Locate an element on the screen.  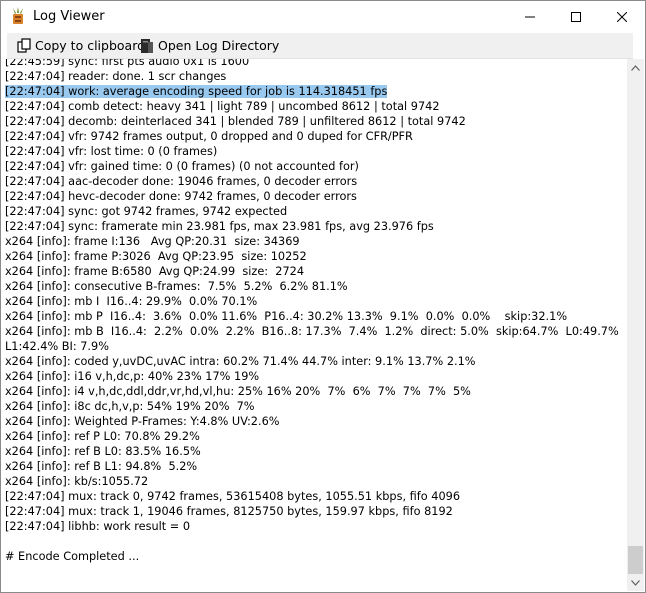
log-line: [22:47:04] reader: done. 1 scr changes is located at coordinates (116, 76).